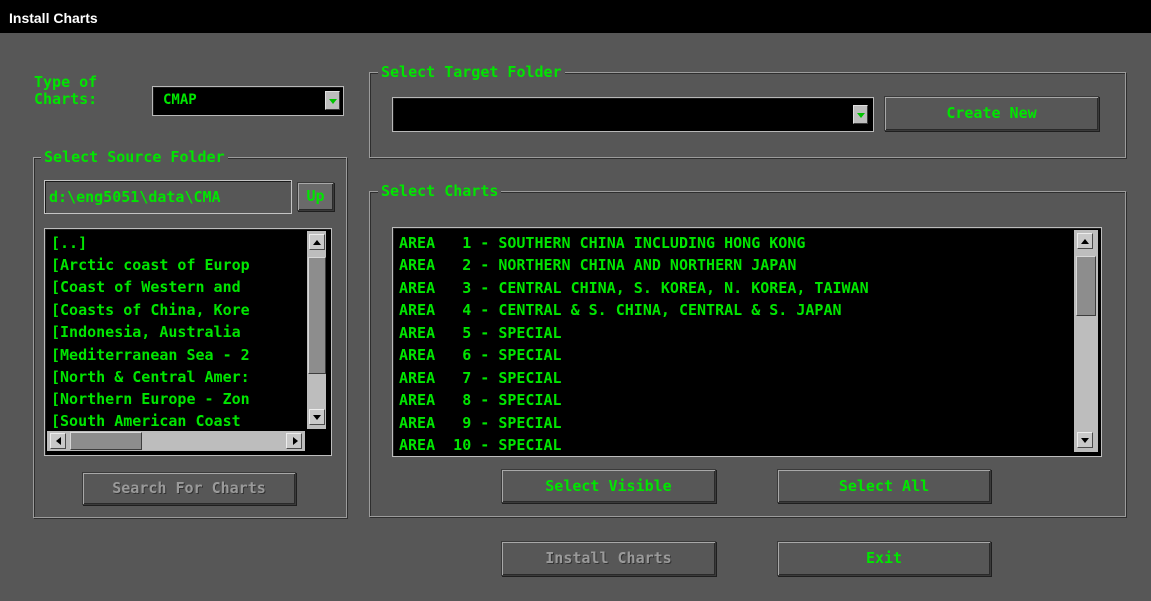 Image resolution: width=1151 pixels, height=601 pixels. What do you see at coordinates (106, 441) in the screenshot?
I see `source-hscroll-thumb` at bounding box center [106, 441].